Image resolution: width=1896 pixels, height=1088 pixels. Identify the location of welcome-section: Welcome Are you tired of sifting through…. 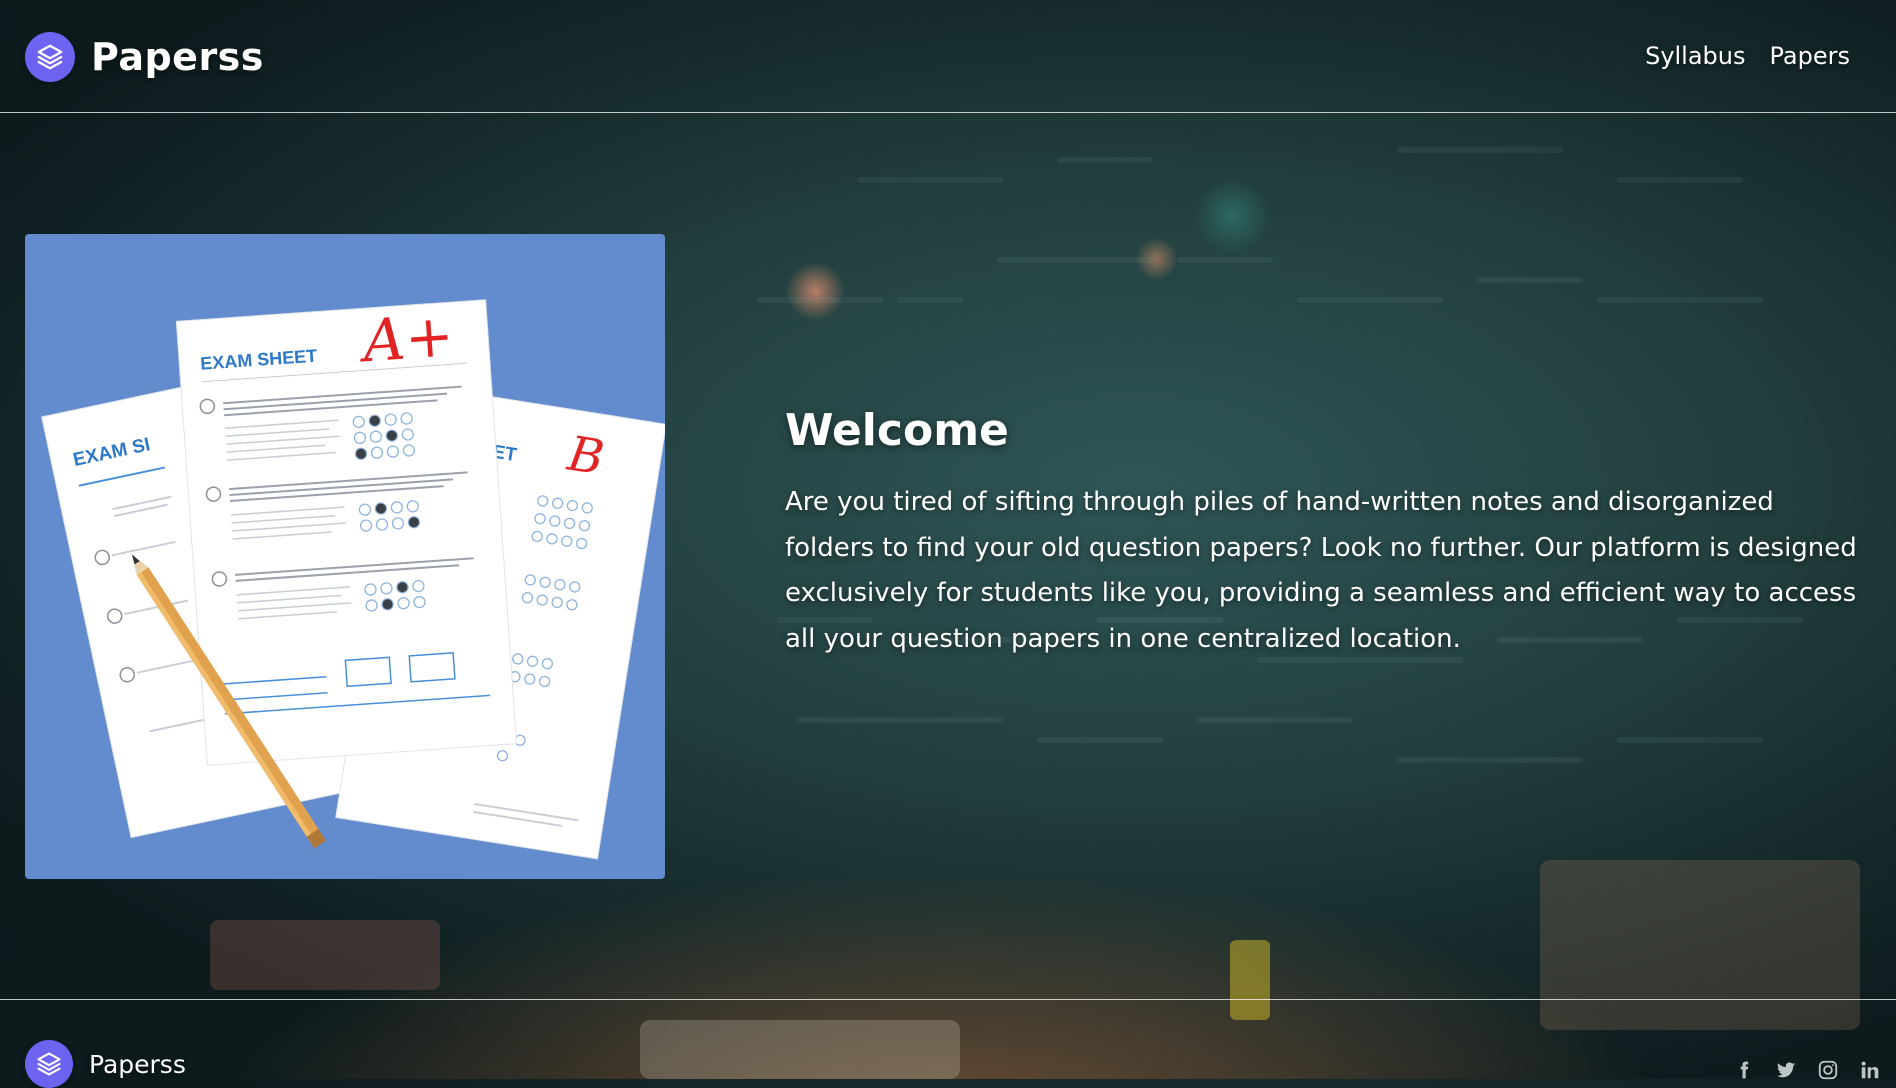
(1325, 533).